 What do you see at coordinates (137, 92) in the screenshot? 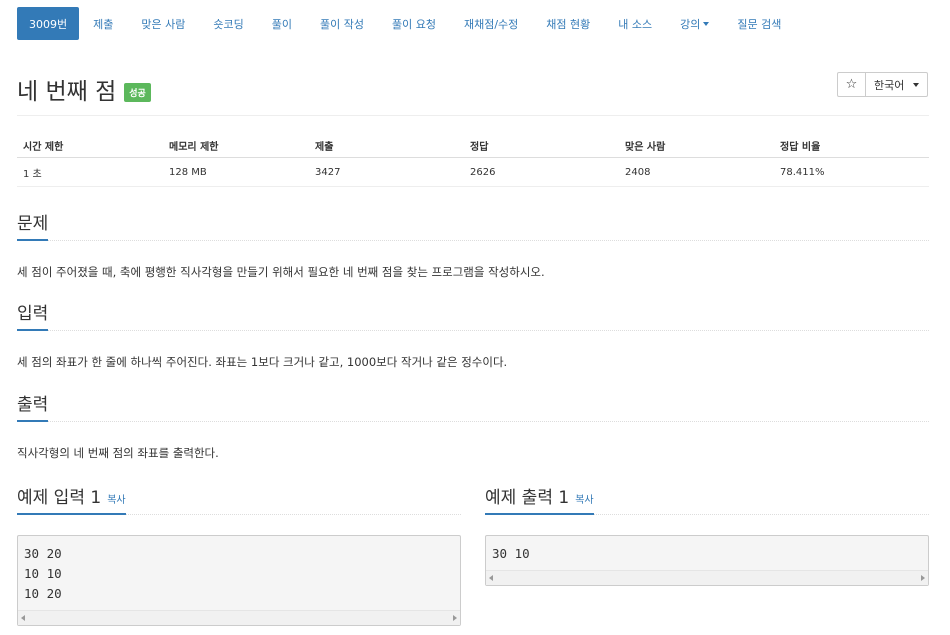
I see `status-badge: 성공` at bounding box center [137, 92].